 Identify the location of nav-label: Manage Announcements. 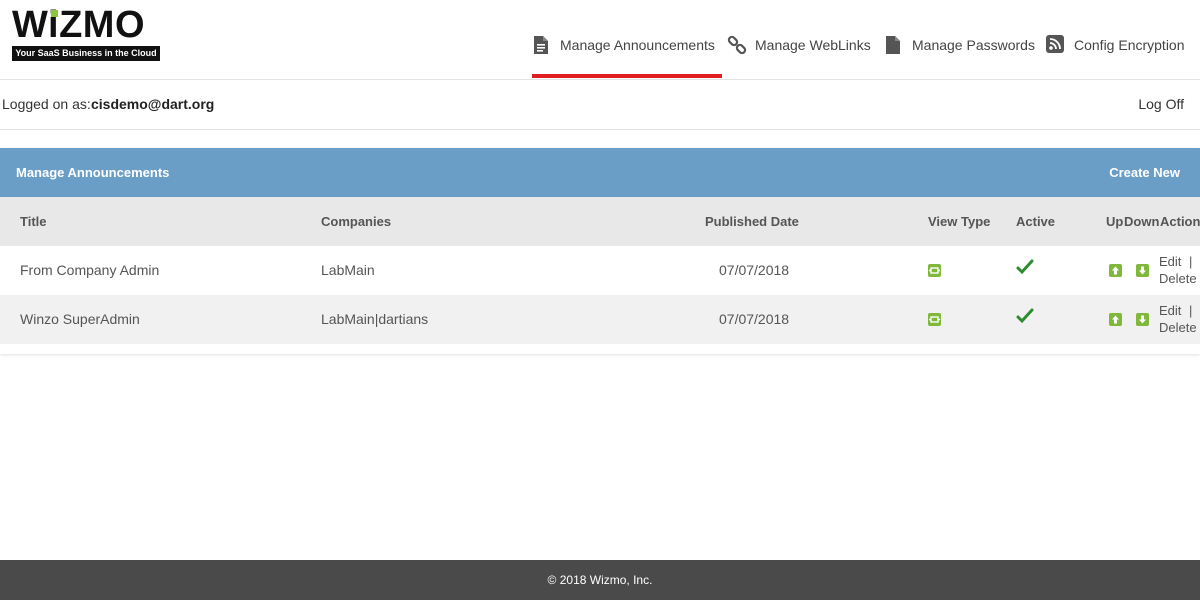
(637, 45).